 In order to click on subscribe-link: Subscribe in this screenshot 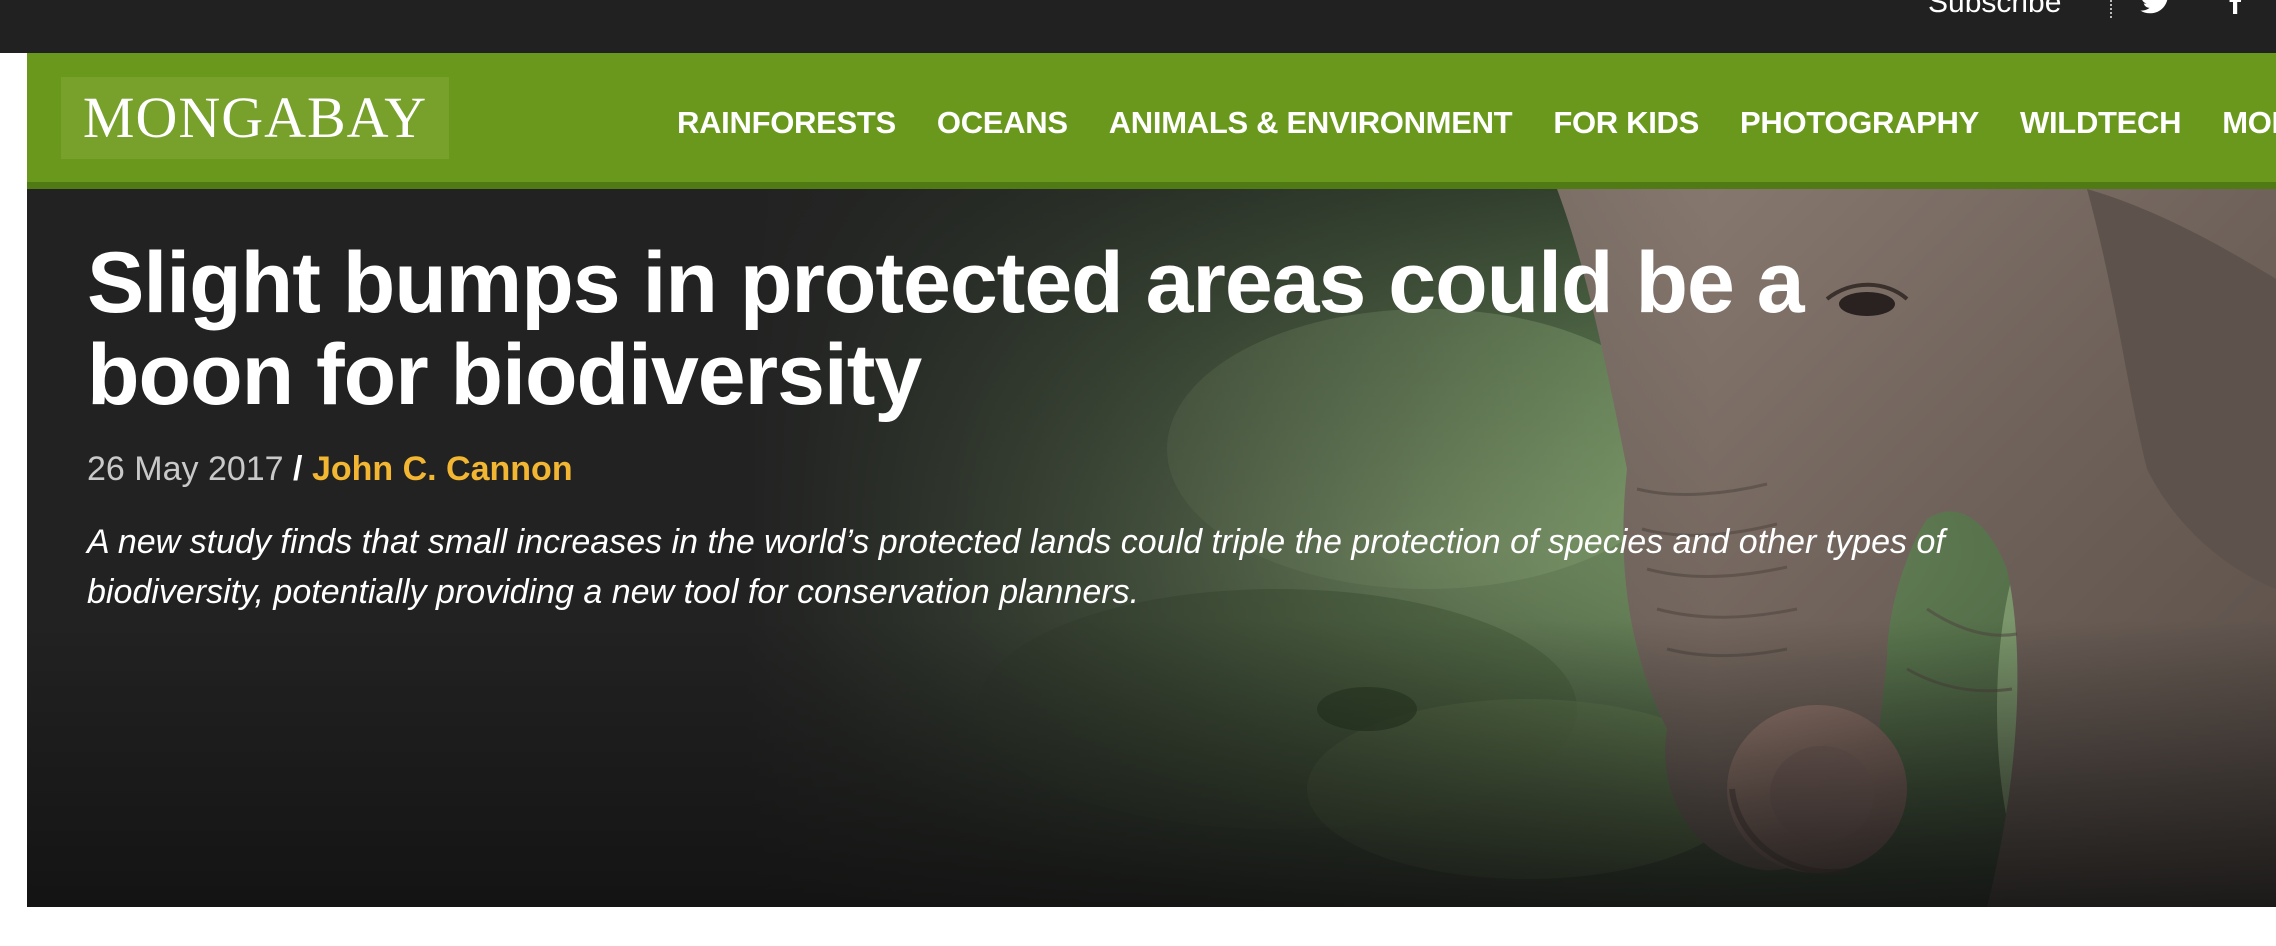, I will do `click(1994, 10)`.